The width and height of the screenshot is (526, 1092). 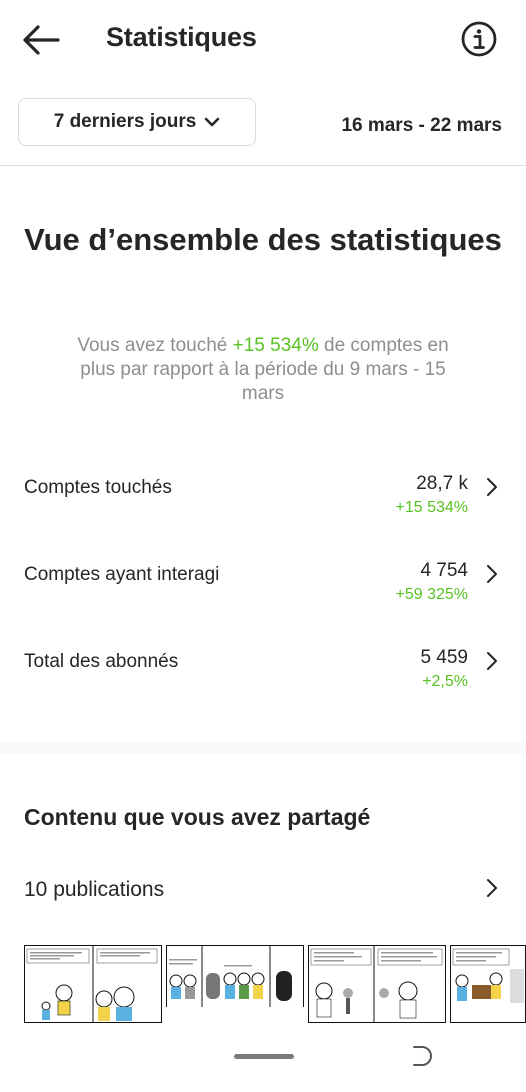 What do you see at coordinates (98, 487) in the screenshot?
I see `stat-label: Comptes touchés` at bounding box center [98, 487].